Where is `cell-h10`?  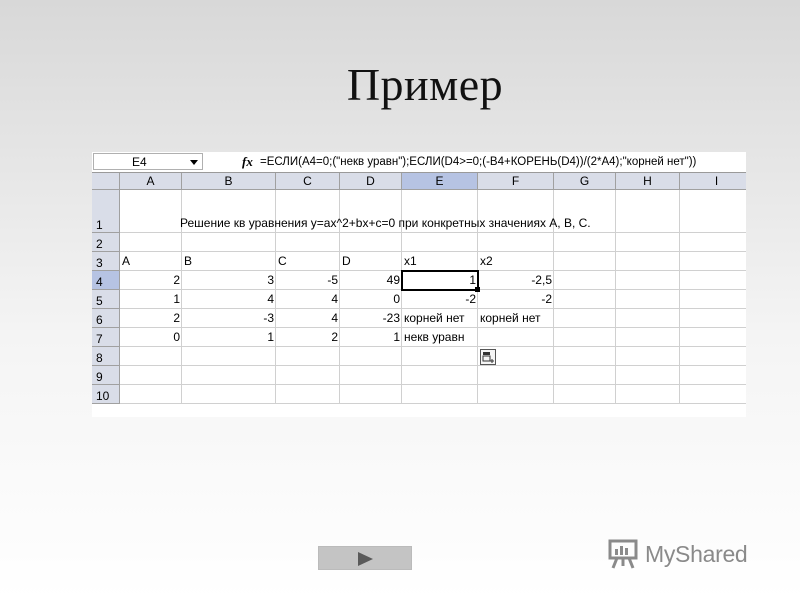 cell-h10 is located at coordinates (648, 394).